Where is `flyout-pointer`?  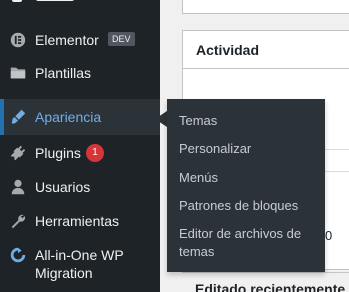 flyout-pointer is located at coordinates (161, 119).